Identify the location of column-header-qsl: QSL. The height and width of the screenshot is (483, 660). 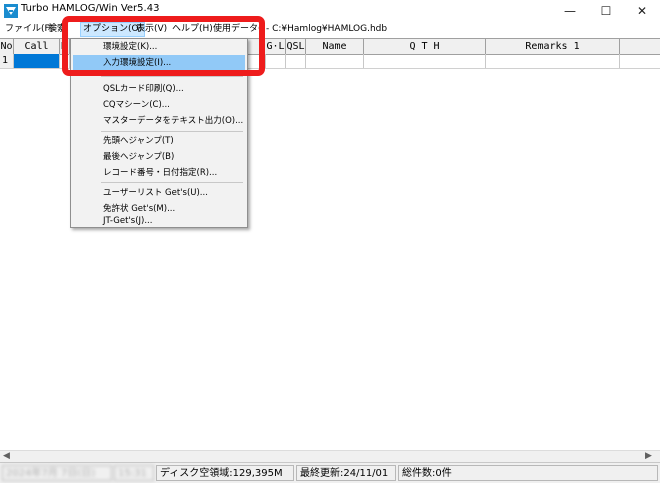
(296, 46).